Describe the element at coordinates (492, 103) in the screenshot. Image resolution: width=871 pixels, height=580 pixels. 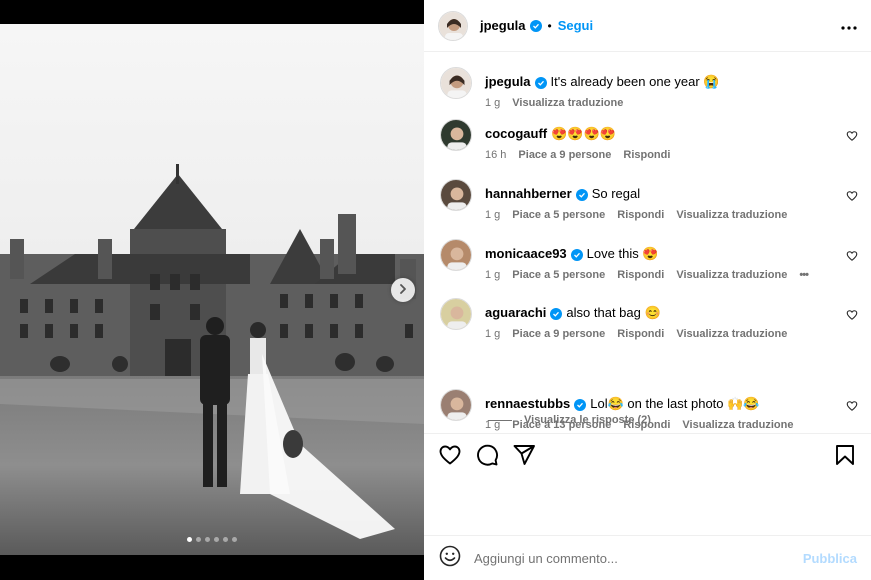
I see `caption-time: 1 g` at that location.